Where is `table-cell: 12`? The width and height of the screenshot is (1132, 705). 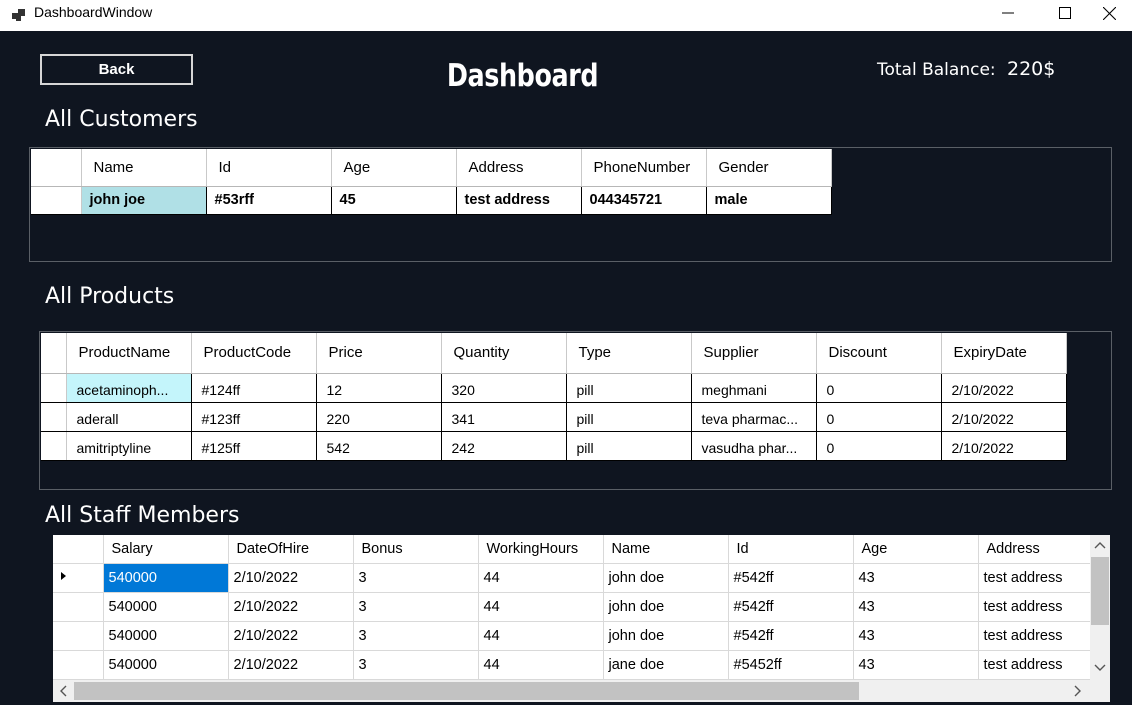 table-cell: 12 is located at coordinates (378, 387).